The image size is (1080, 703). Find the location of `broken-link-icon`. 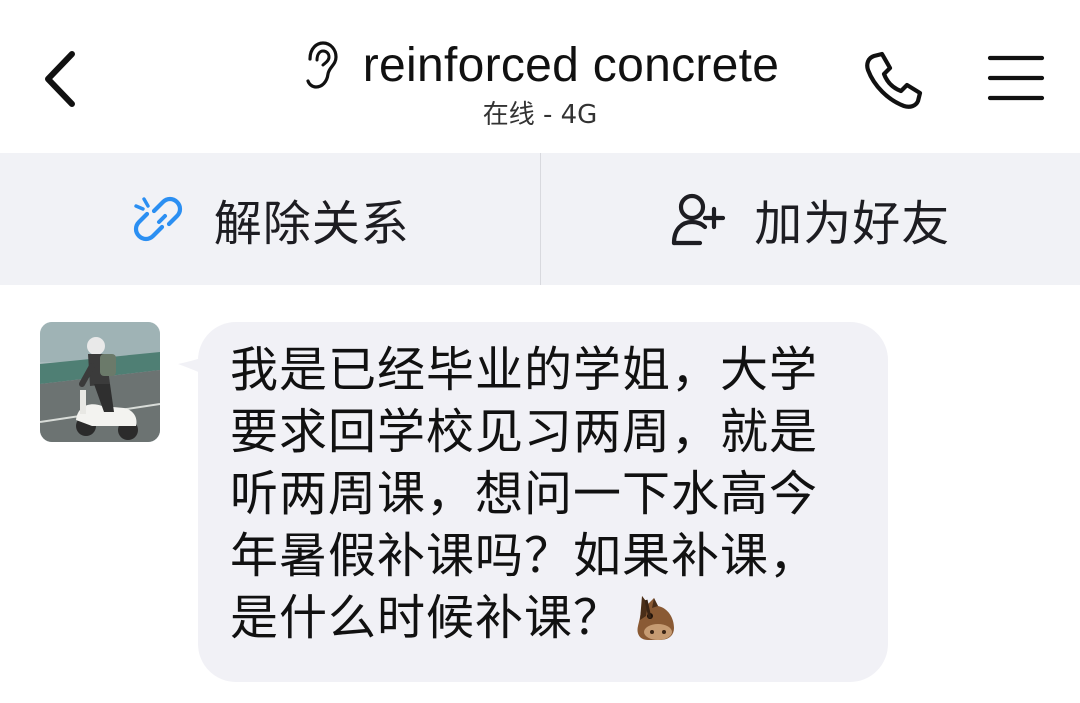

broken-link-icon is located at coordinates (157, 219).